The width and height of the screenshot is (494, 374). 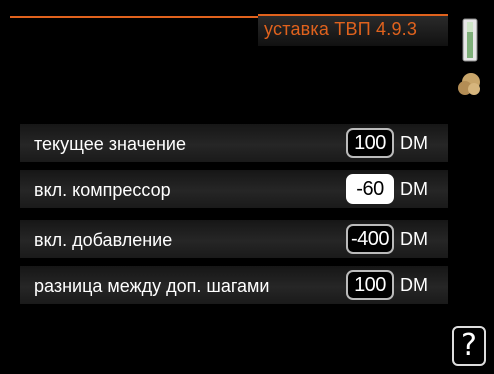 What do you see at coordinates (103, 240) in the screenshot?
I see `row-label: вкл. добавление` at bounding box center [103, 240].